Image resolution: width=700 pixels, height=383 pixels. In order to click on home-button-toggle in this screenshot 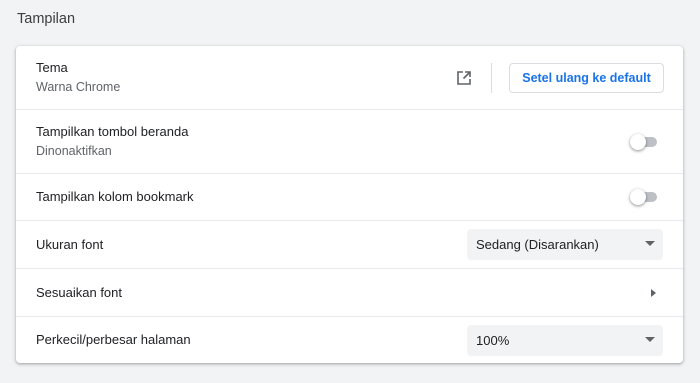, I will do `click(645, 141)`.